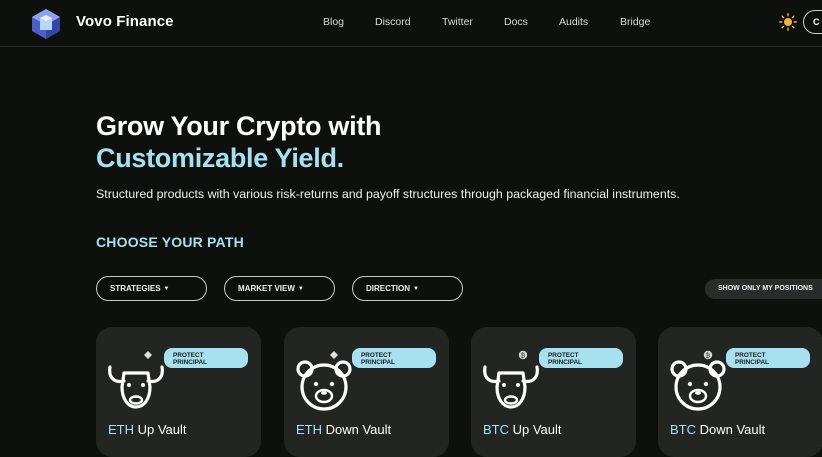 The width and height of the screenshot is (822, 457). What do you see at coordinates (573, 22) in the screenshot?
I see `nav-link-audits: Audits` at bounding box center [573, 22].